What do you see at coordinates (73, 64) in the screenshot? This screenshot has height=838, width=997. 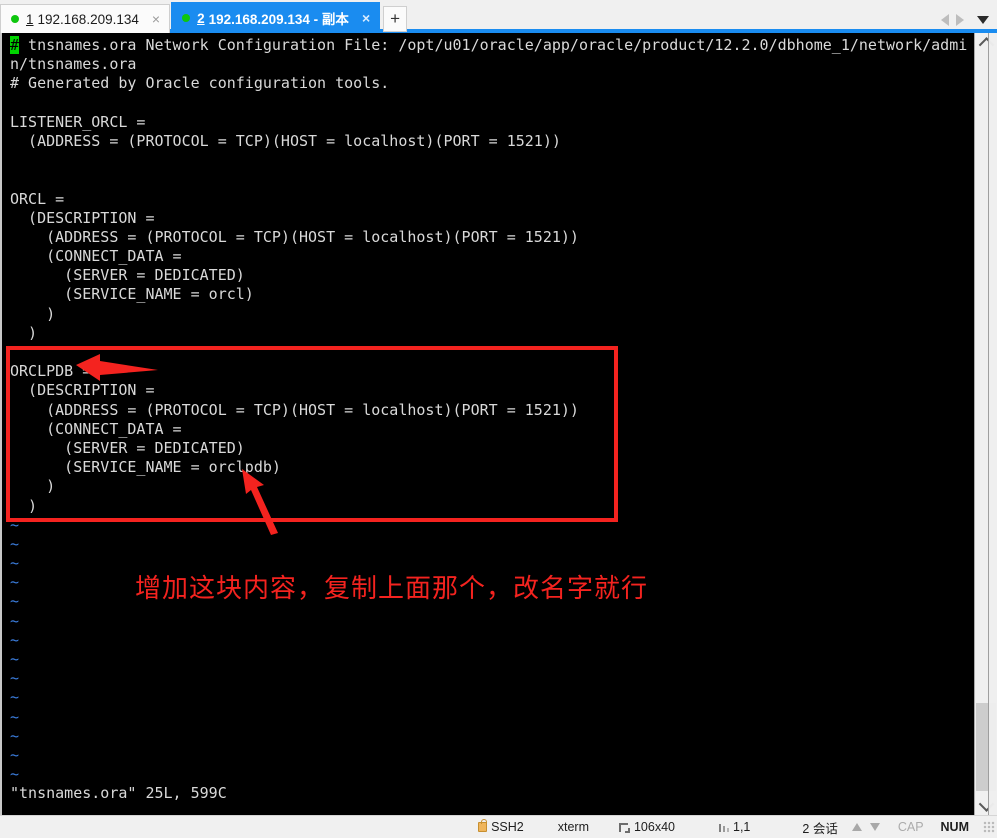 I see `terminal-line: n/tnsnames.ora` at bounding box center [73, 64].